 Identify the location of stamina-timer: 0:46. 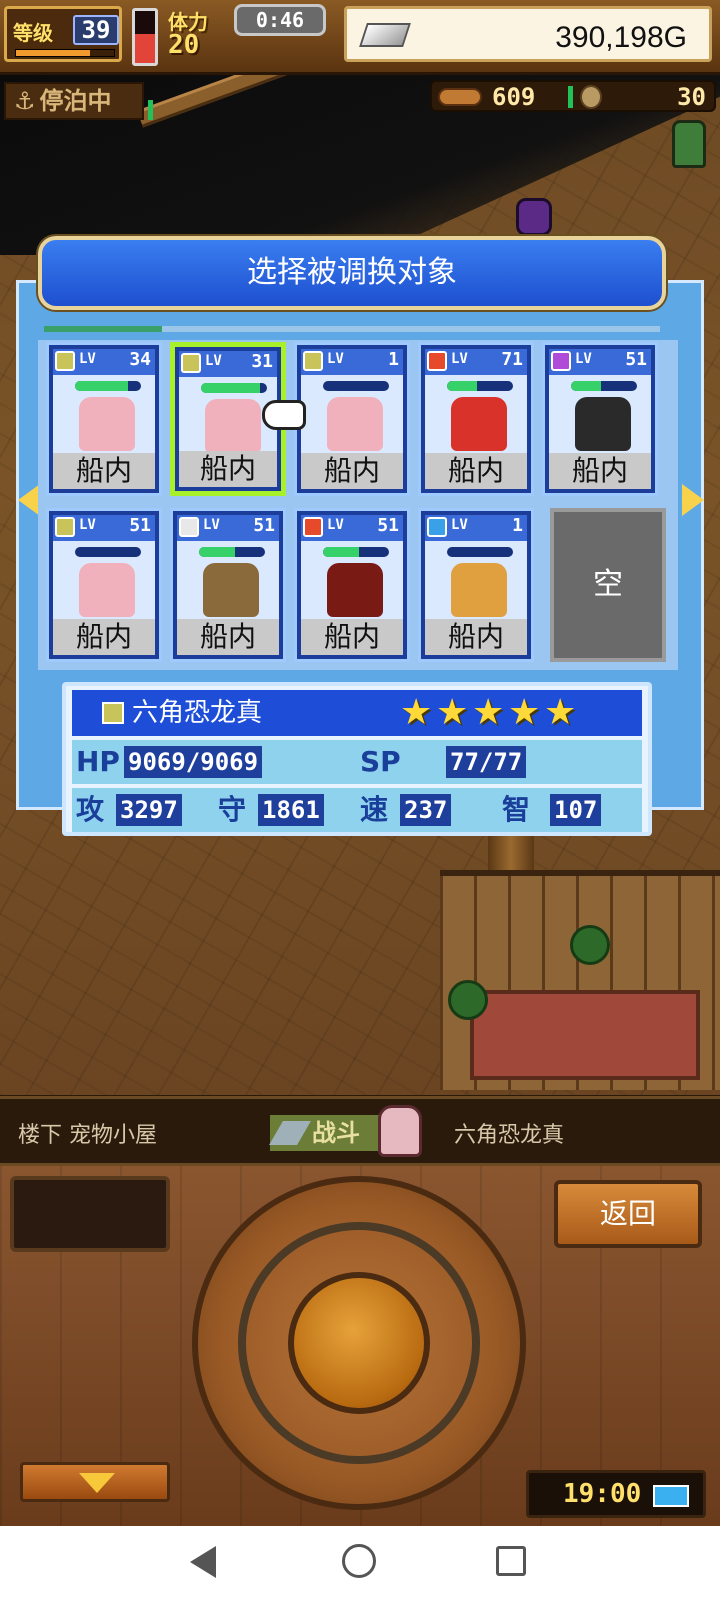
(280, 20).